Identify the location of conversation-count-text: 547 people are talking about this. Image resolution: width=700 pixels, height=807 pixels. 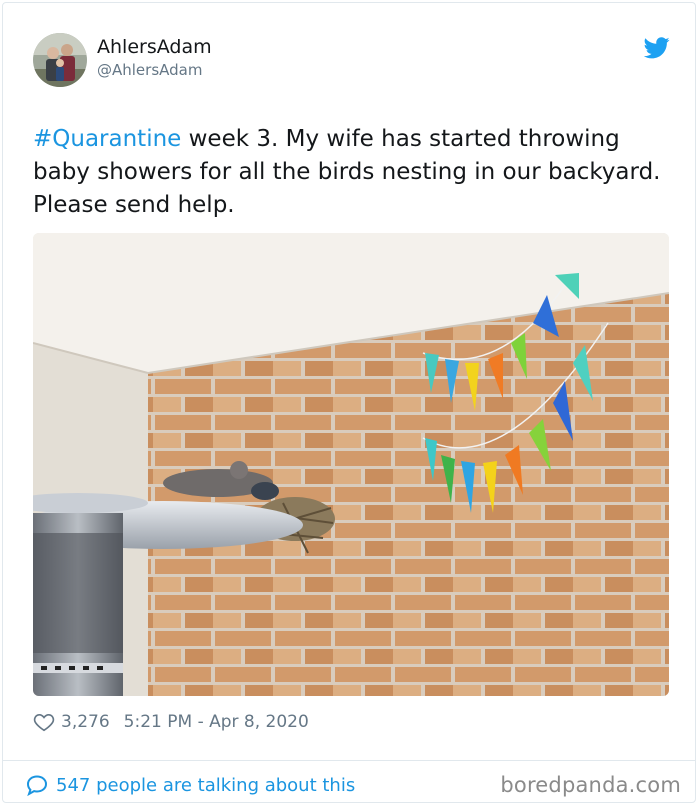
(206, 785).